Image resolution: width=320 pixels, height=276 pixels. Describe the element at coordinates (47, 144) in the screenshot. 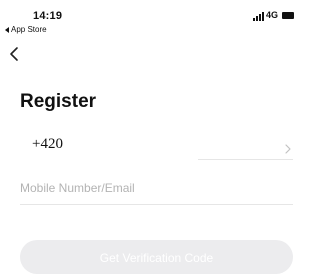

I see `country-code-selector: +420` at that location.